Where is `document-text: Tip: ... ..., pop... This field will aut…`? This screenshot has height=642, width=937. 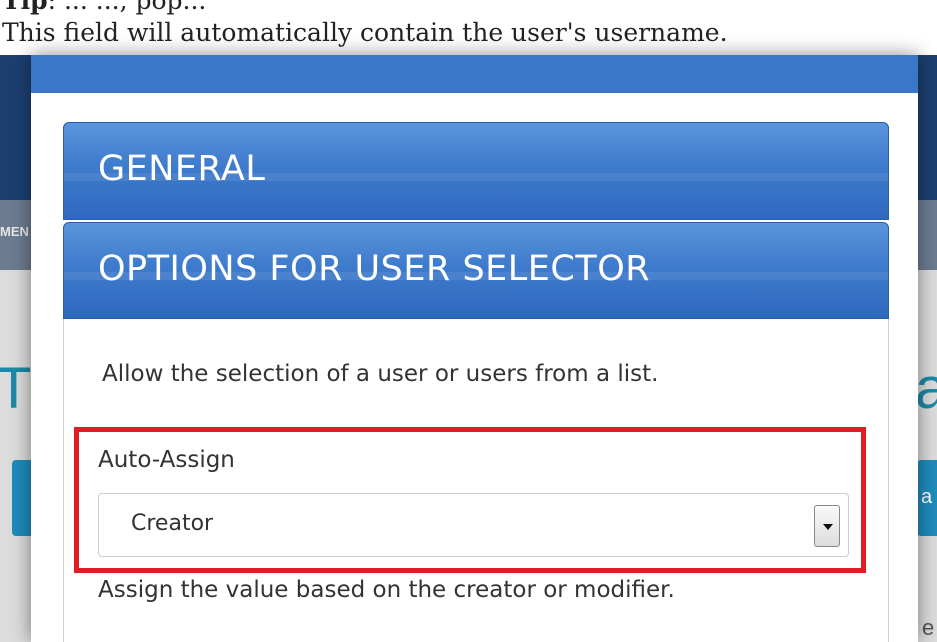
document-text: Tip: ... ..., pop... This field will aut… is located at coordinates (468, 27).